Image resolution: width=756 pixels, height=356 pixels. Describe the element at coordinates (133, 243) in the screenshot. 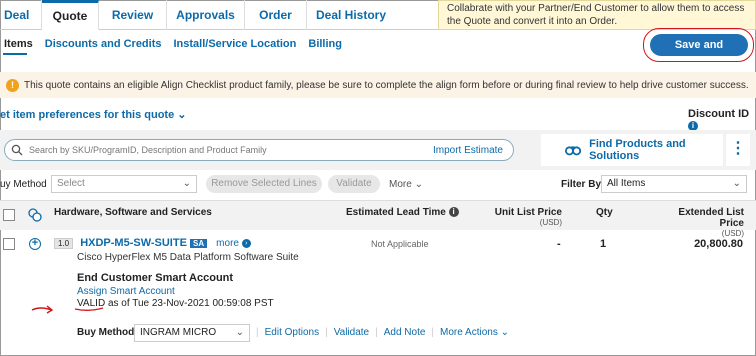

I see `sku-link: HXDP-M5-SW-SUITE` at that location.